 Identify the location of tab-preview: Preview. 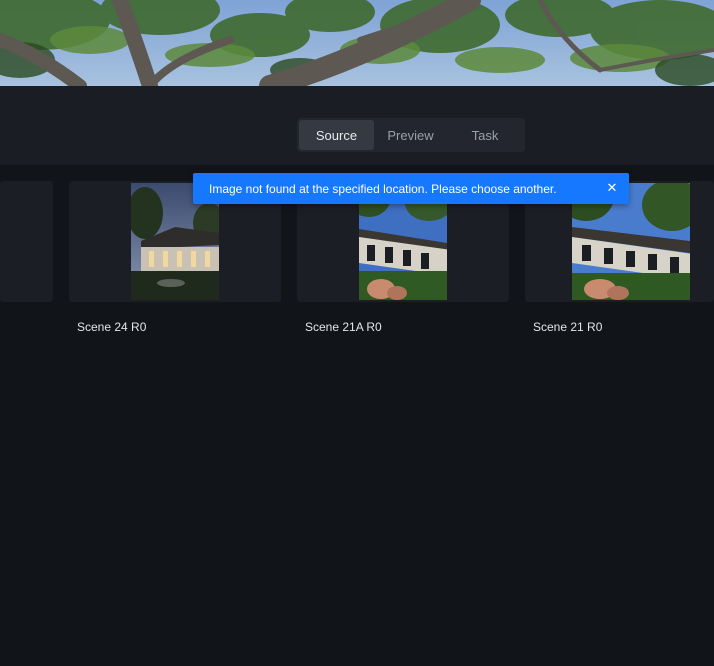
(410, 135).